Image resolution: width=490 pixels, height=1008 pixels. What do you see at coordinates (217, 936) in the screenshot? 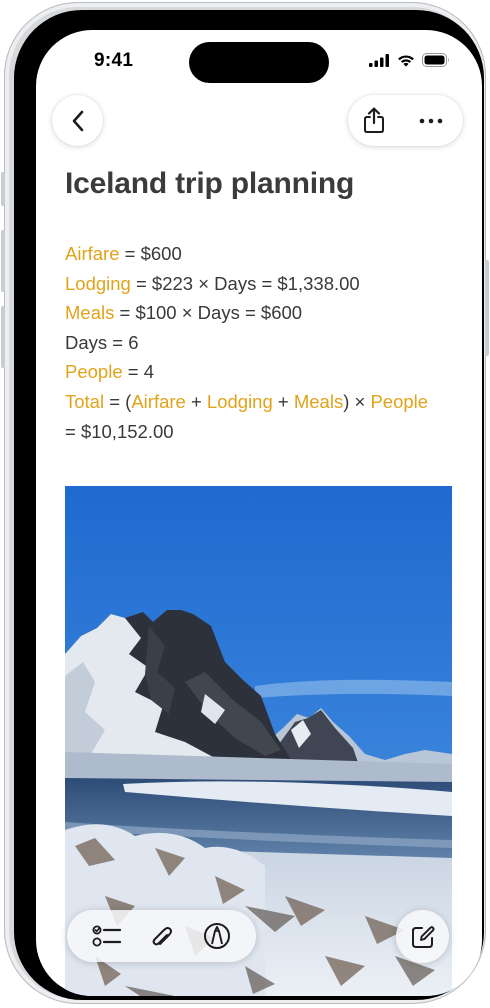
I see `markup-pen-icon` at bounding box center [217, 936].